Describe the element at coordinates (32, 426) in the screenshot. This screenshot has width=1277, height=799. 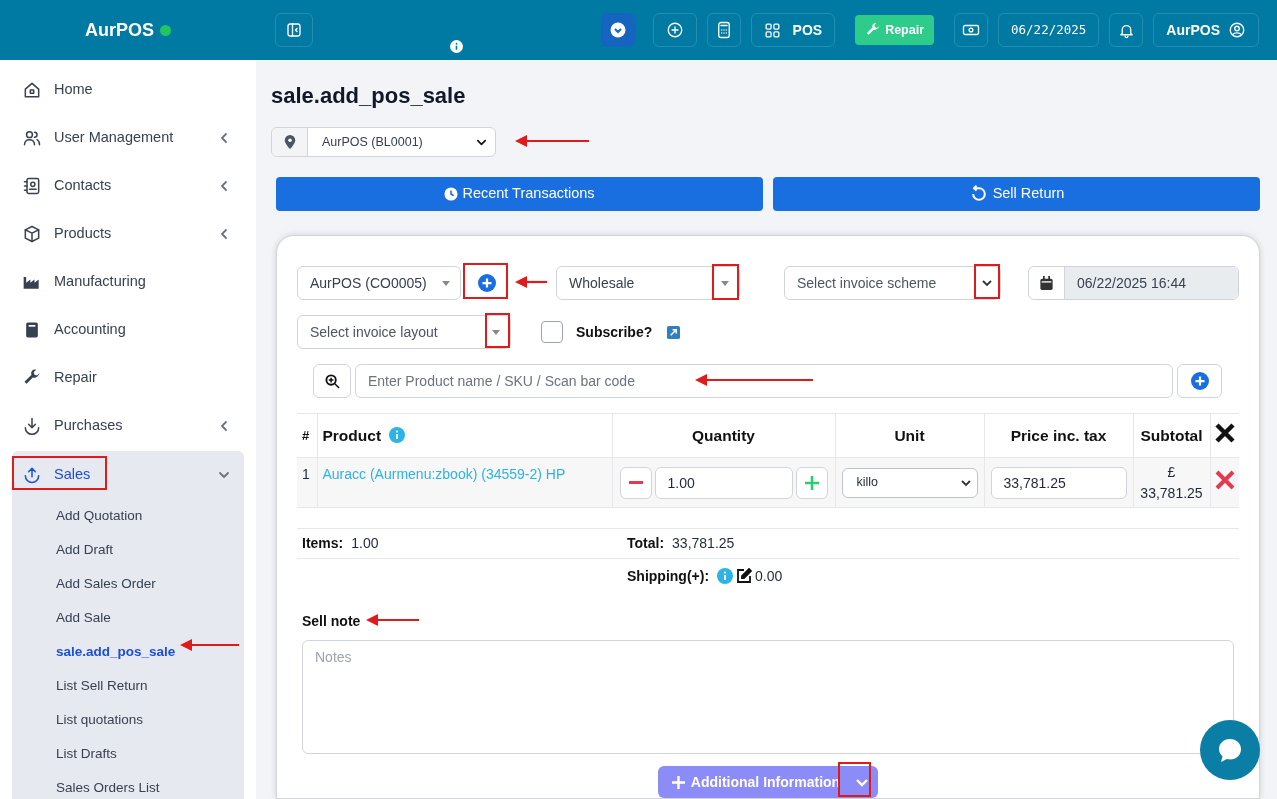
I see `download-icon` at that location.